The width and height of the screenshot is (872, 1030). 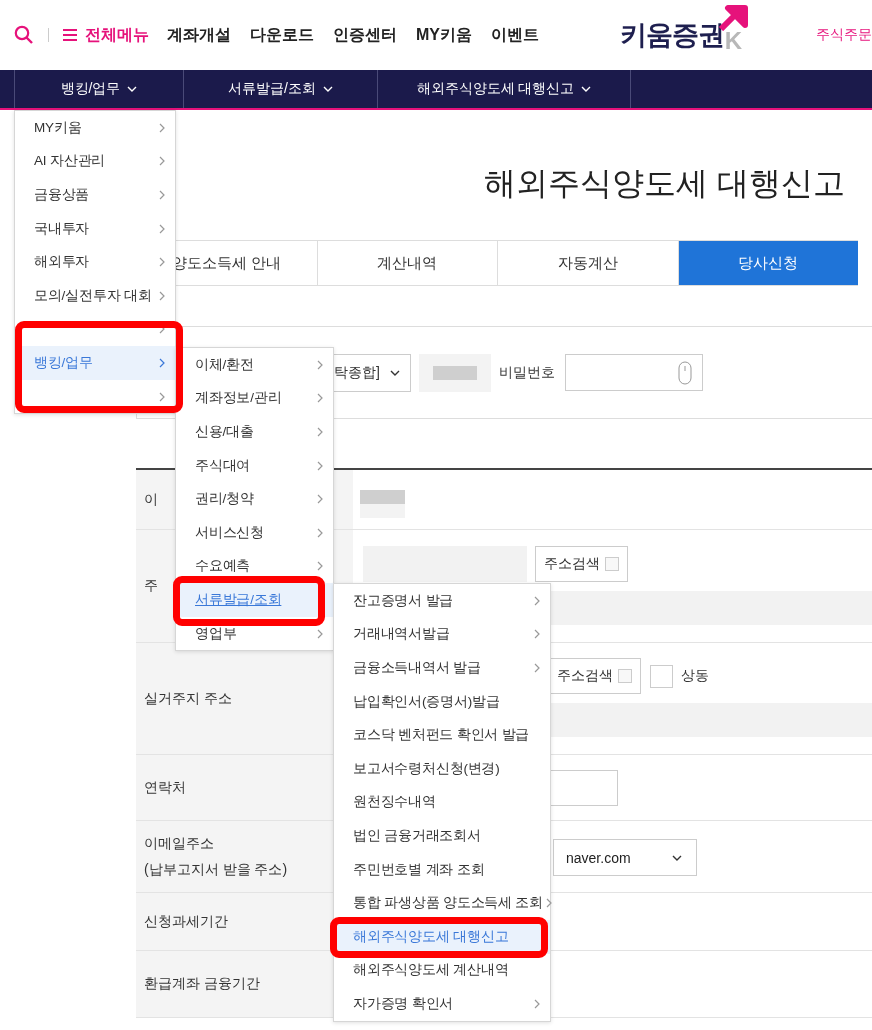 What do you see at coordinates (419, 869) in the screenshot?
I see `menu-item: 주민번호별 계좌 조회` at bounding box center [419, 869].